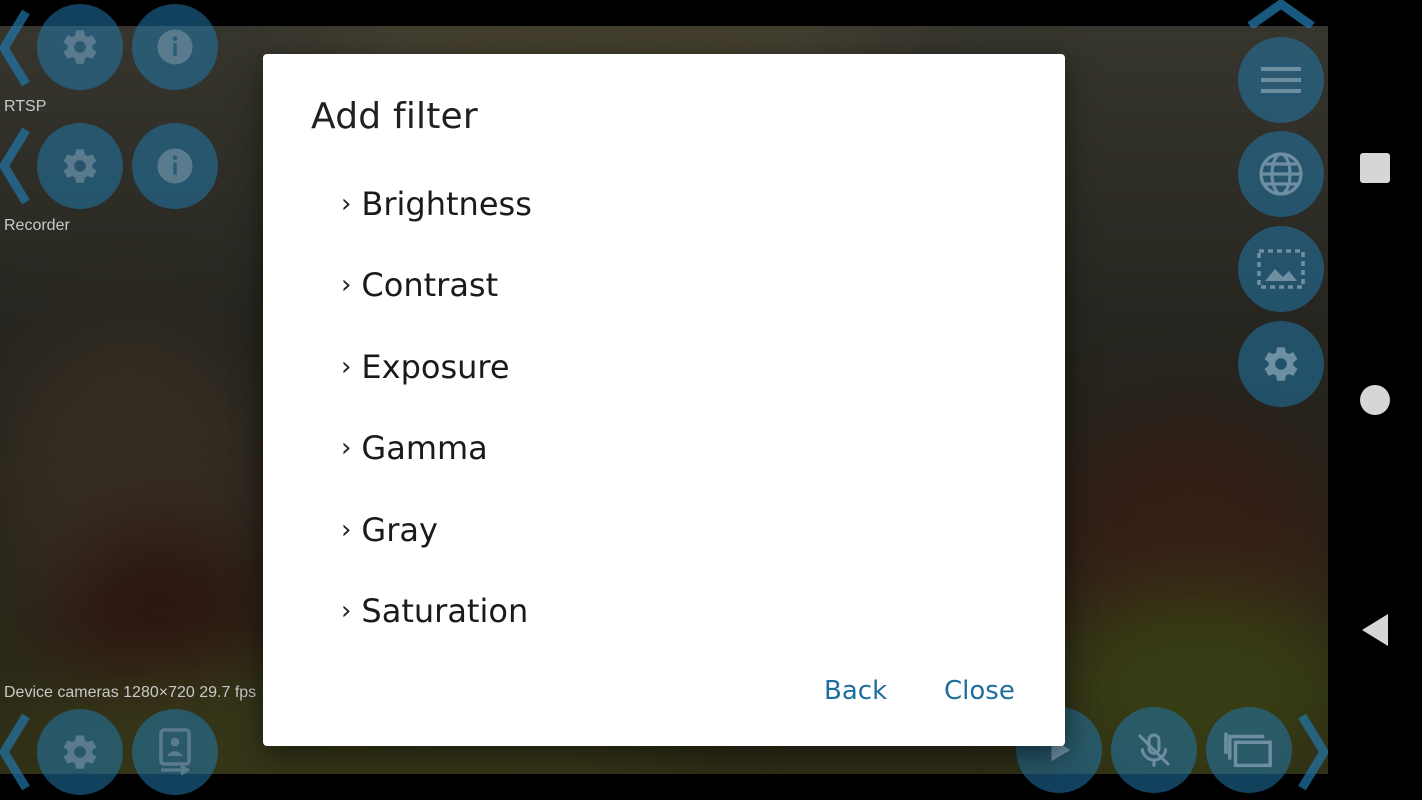 Image resolution: width=1422 pixels, height=800 pixels. I want to click on filter-item-saturation: › Saturation, so click(434, 611).